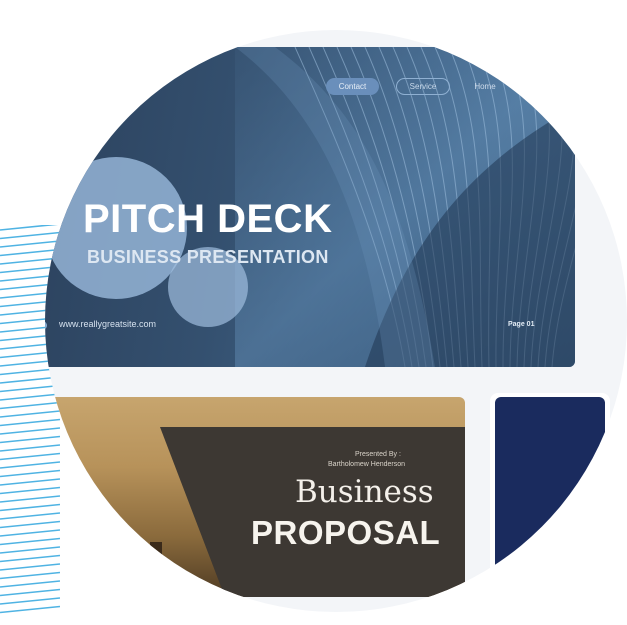 The image size is (627, 625). I want to click on slide-subtitle: BUSINESS PRESENTATION, so click(208, 257).